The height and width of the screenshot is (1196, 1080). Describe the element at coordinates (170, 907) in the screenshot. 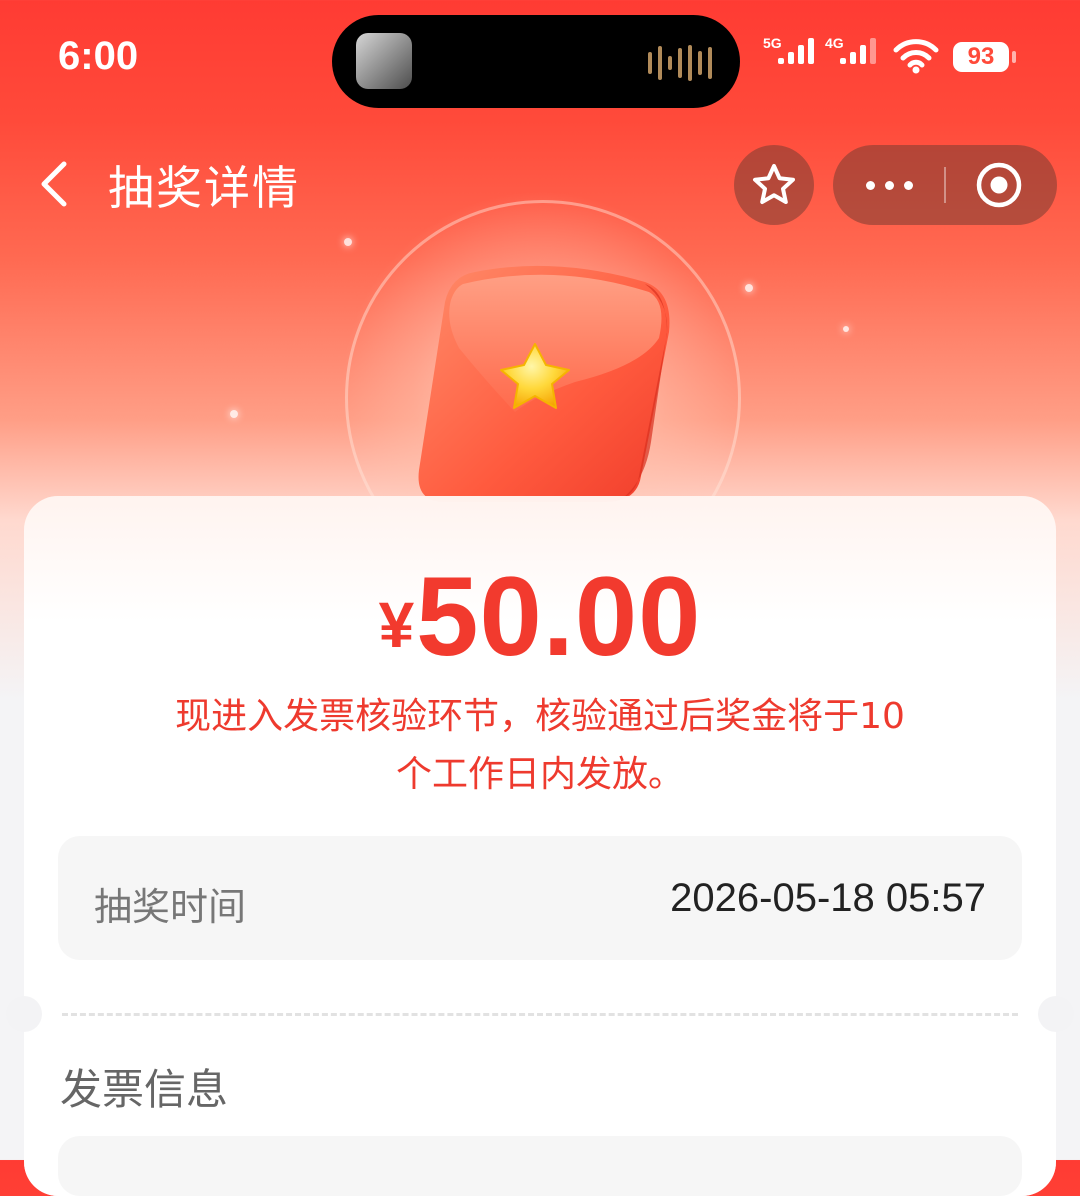

I see `draw-time-label: 抽奖时间` at that location.